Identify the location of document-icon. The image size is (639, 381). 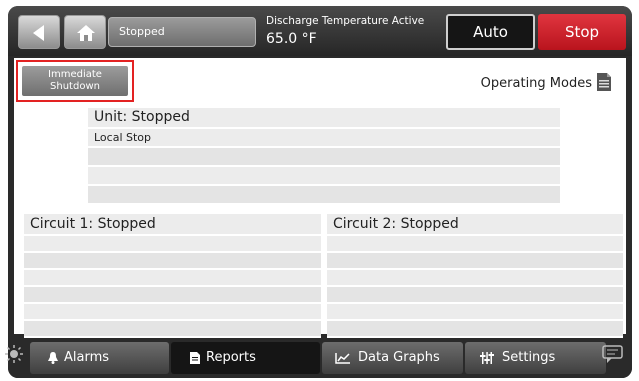
(604, 82).